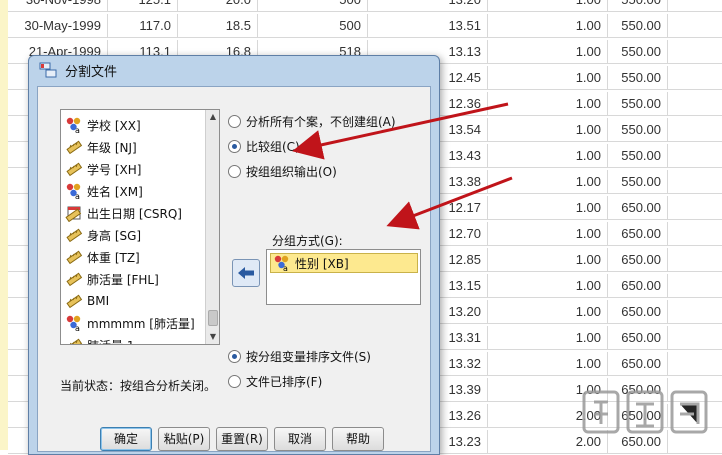 This screenshot has width=722, height=455. What do you see at coordinates (48, 70) in the screenshot?
I see `split-file-icon` at bounding box center [48, 70].